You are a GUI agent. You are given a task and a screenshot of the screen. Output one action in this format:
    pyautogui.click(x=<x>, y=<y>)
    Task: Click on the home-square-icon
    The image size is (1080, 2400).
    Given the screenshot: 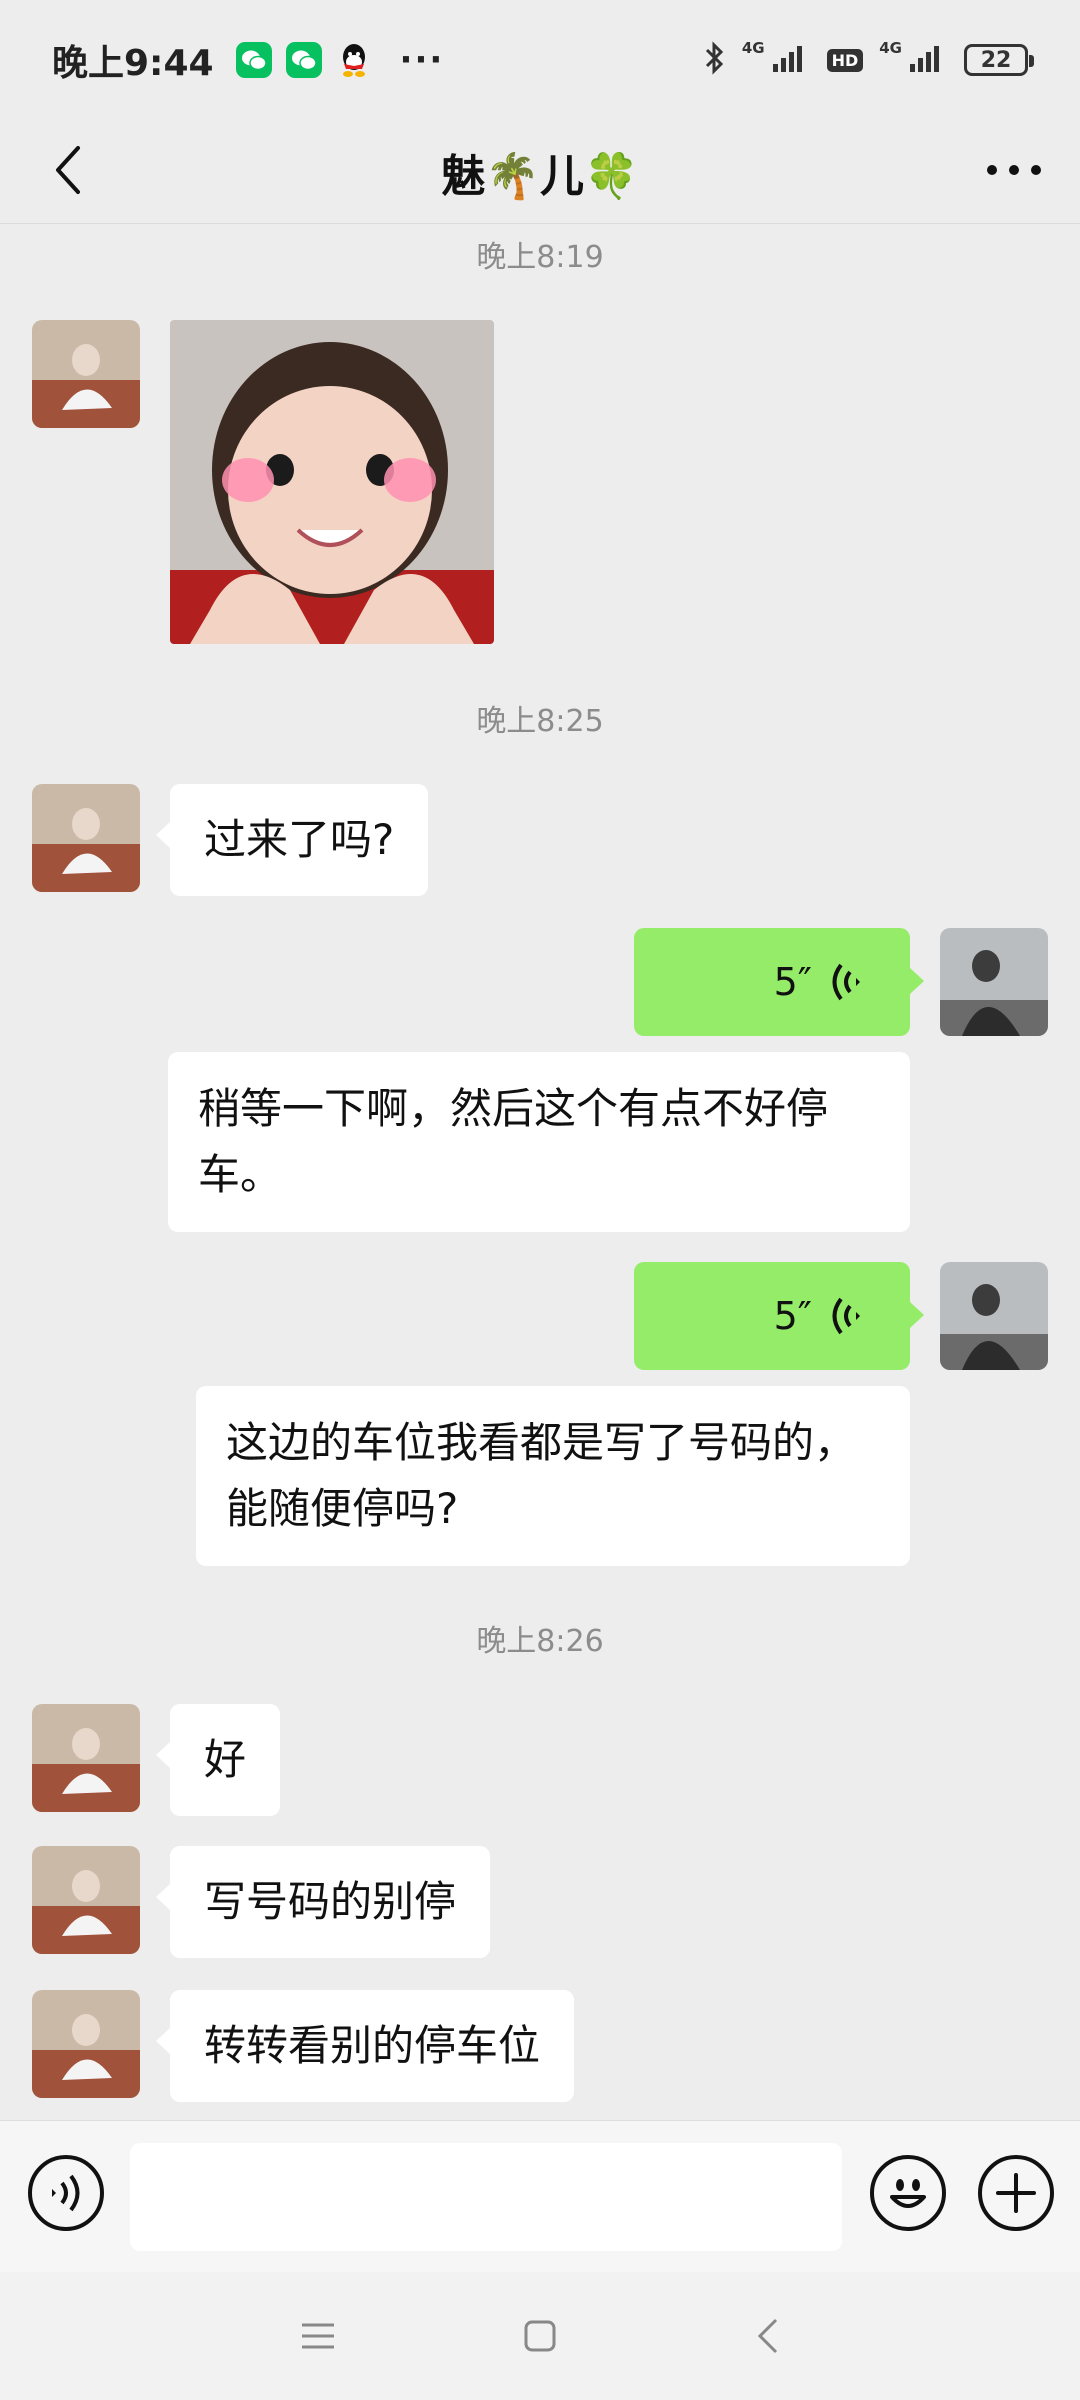 What is the action you would take?
    pyautogui.click(x=540, y=2336)
    